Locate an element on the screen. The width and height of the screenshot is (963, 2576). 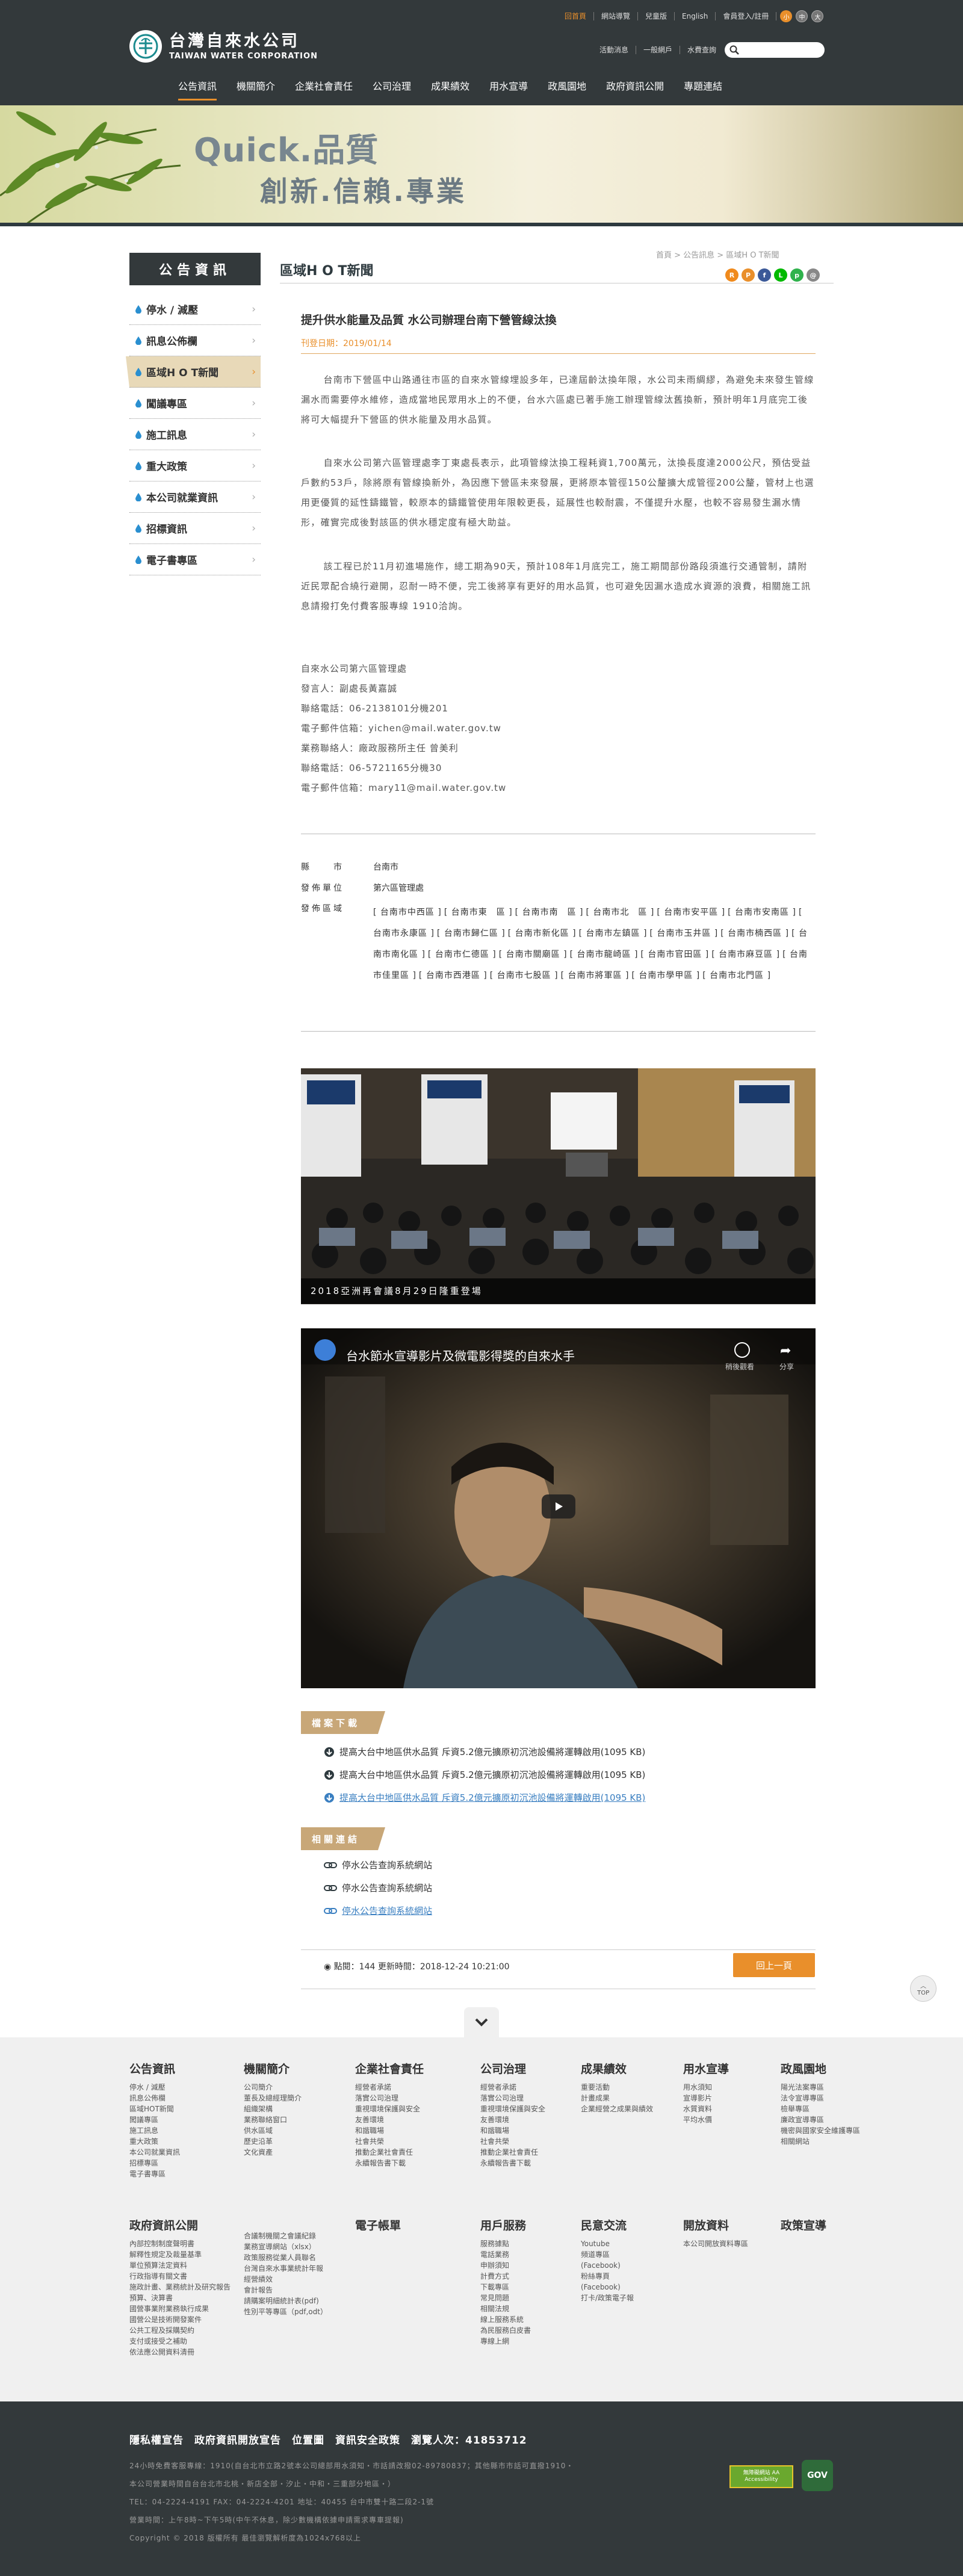
sitemap-link: 國營公是技術開發案件 is located at coordinates (180, 2319).